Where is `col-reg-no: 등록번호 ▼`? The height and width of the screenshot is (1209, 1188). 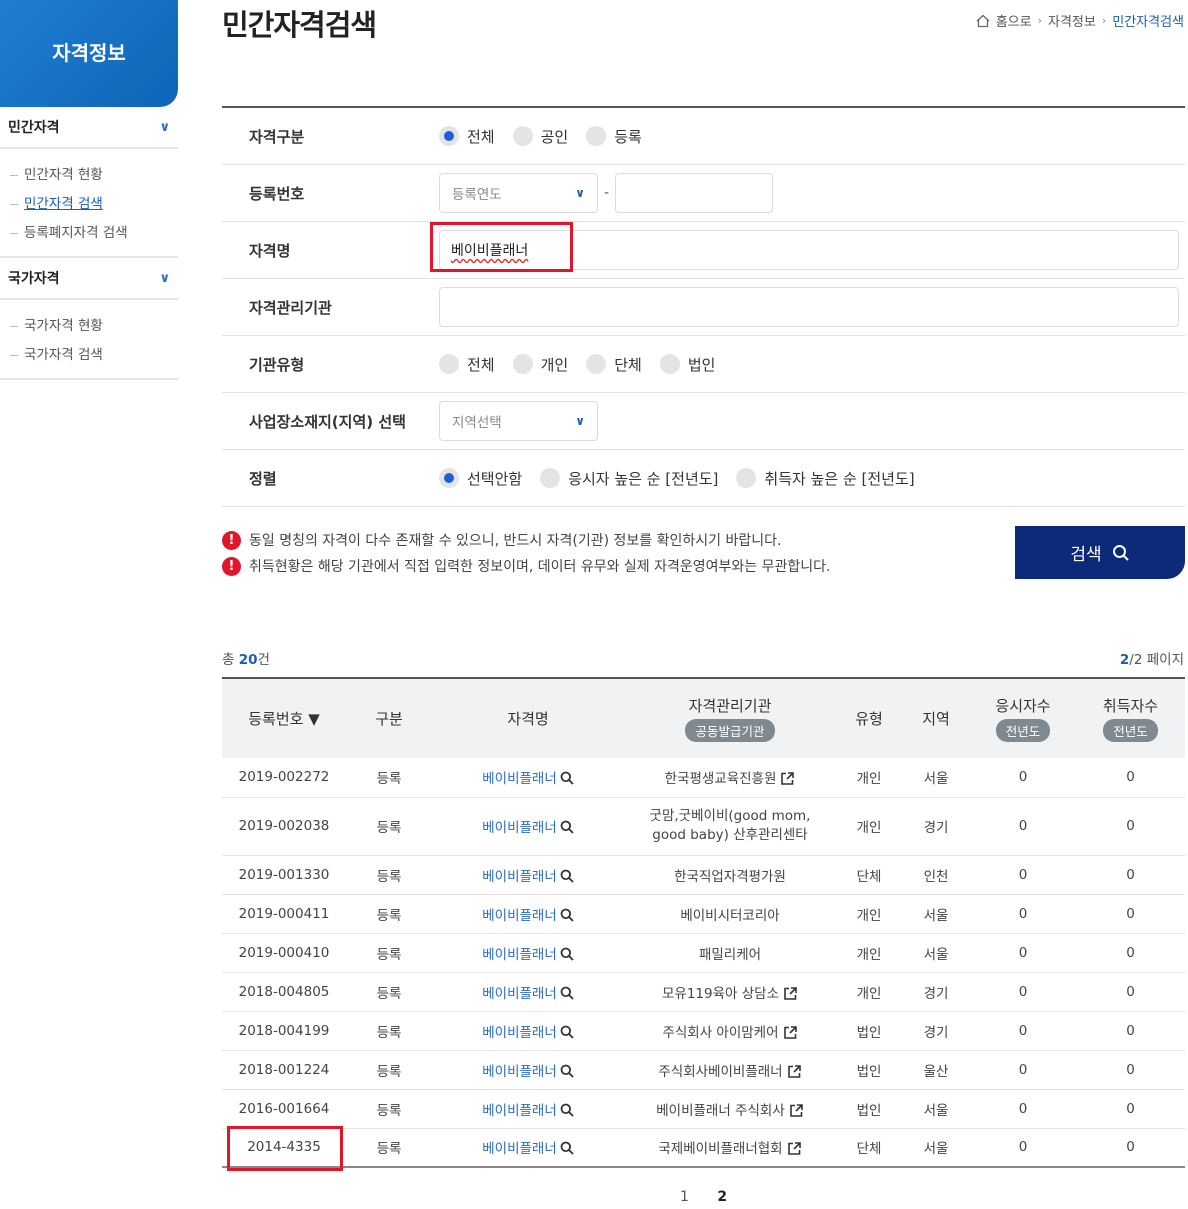
col-reg-no: 등록번호 ▼ is located at coordinates (284, 718).